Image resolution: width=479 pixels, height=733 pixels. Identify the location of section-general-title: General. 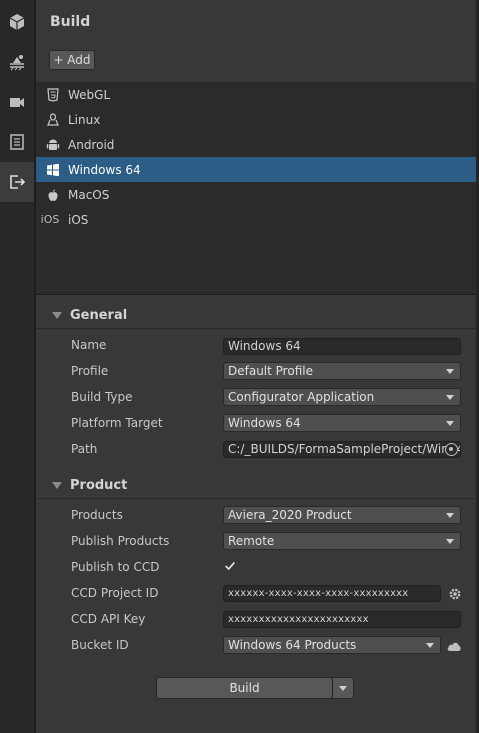
(99, 315).